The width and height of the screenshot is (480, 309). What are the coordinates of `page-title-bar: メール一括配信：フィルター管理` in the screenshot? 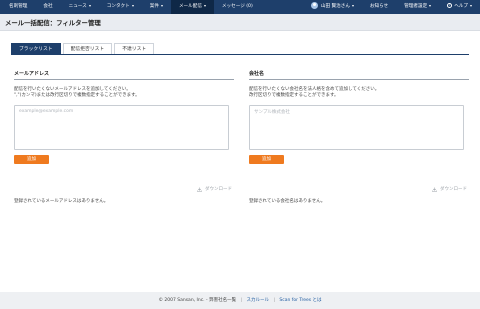 It's located at (240, 22).